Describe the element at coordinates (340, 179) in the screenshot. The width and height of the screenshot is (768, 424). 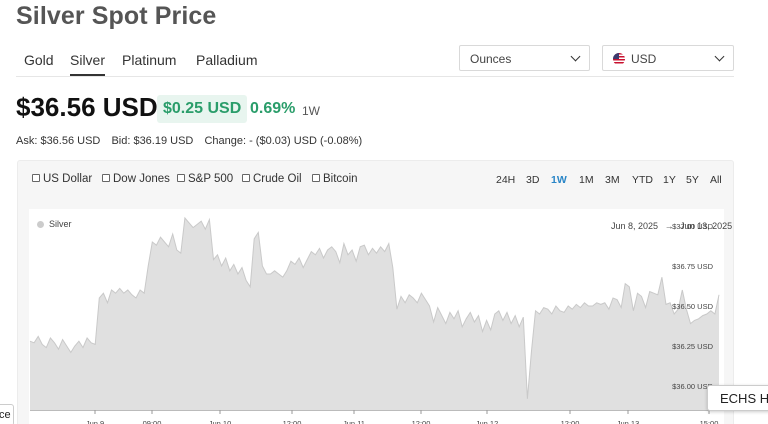
I see `compare-label: Bitcoin` at that location.